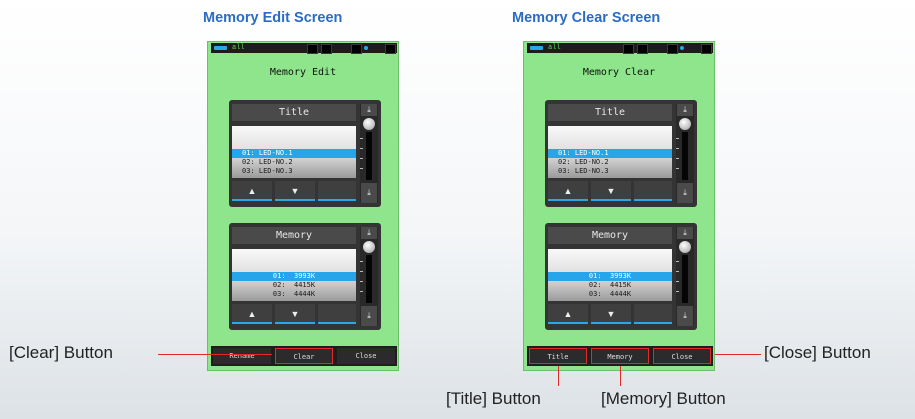 This screenshot has height=419, width=915. I want to click on title-button: Title, so click(558, 356).